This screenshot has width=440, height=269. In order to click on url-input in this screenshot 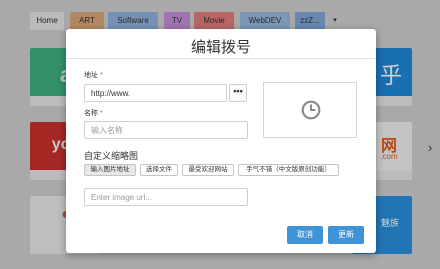, I will do `click(155, 93)`.